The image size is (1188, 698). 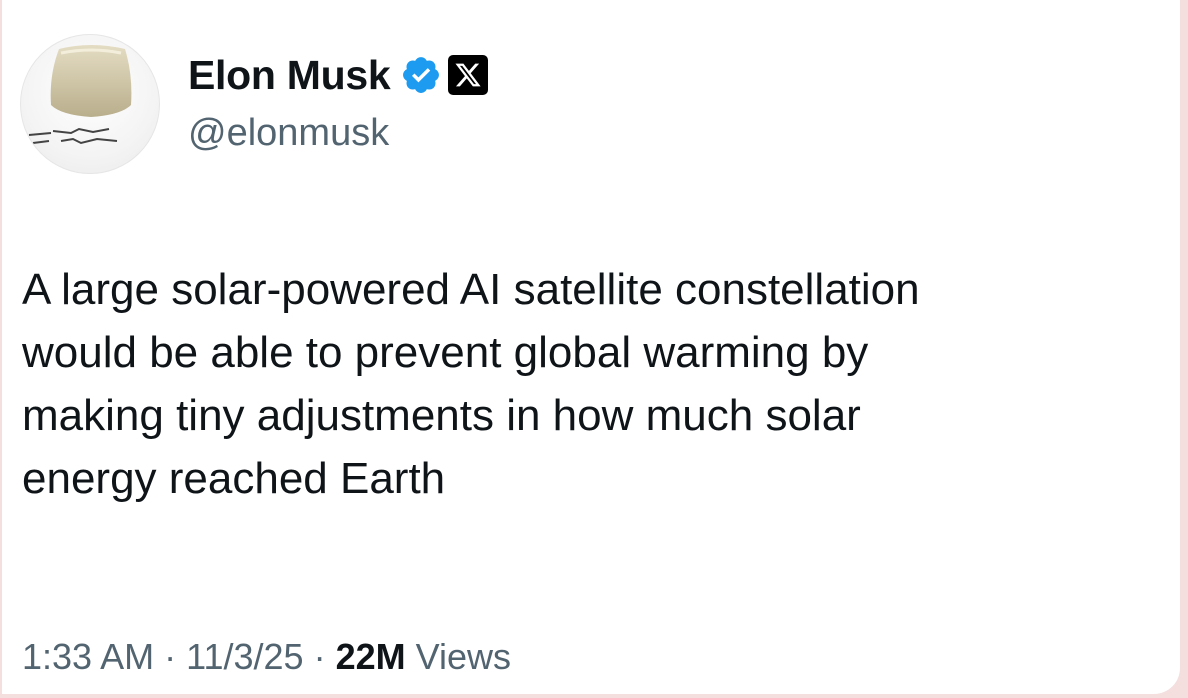 I want to click on avatar-image, so click(x=80, y=95).